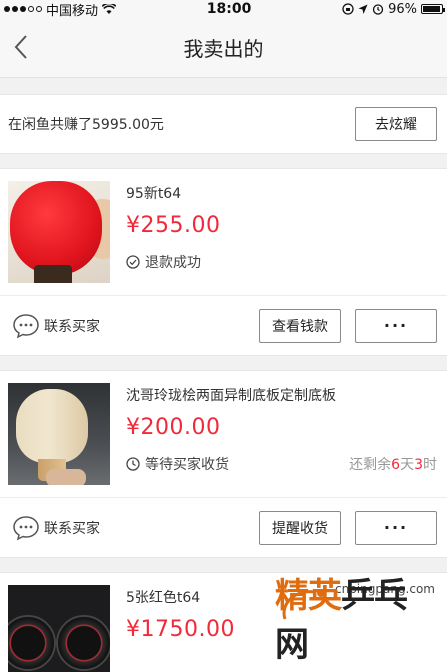 The height and width of the screenshot is (672, 447). What do you see at coordinates (396, 124) in the screenshot?
I see `show-off-button: 去炫耀` at bounding box center [396, 124].